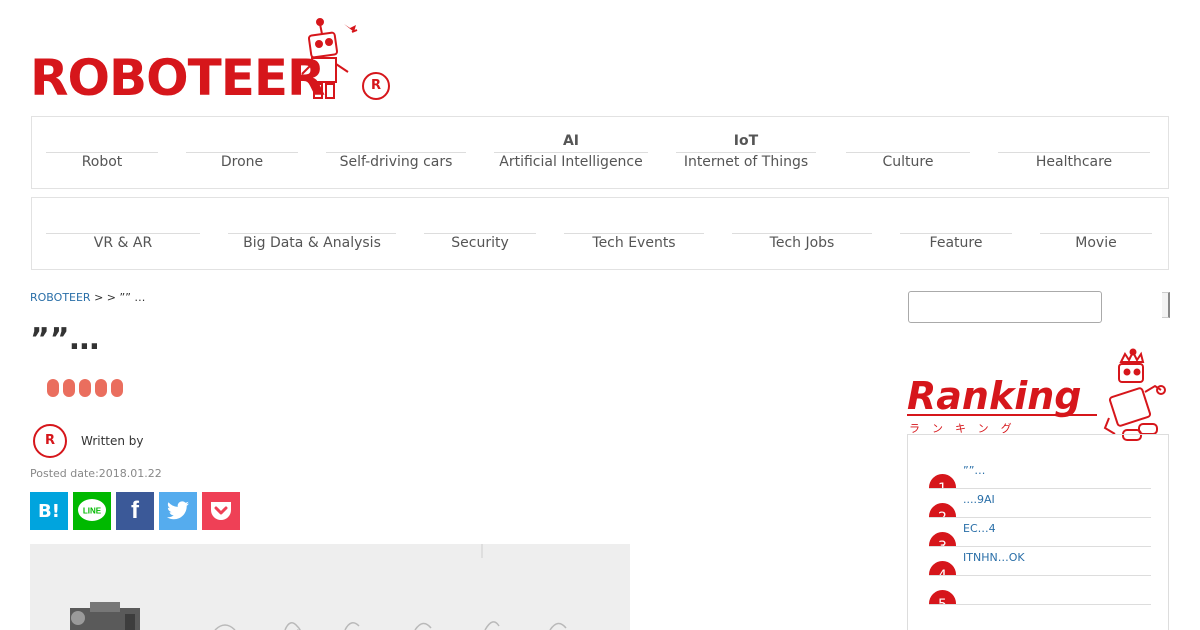 This screenshot has width=1200, height=630. What do you see at coordinates (1040, 503) in the screenshot?
I see `ranking-item: 2 ....9AI` at bounding box center [1040, 503].